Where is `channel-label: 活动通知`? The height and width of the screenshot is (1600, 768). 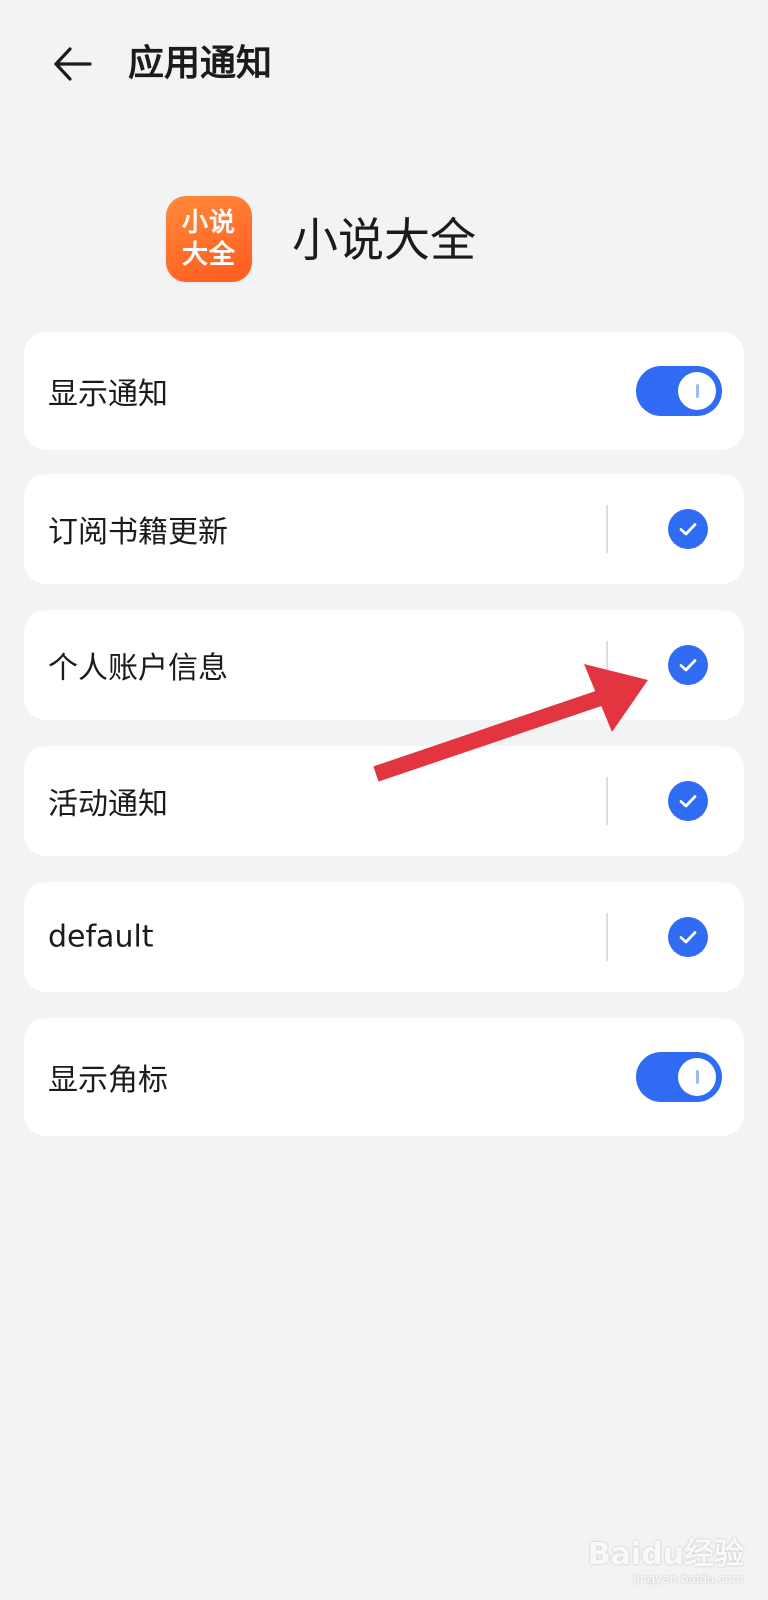
channel-label: 活动通知 is located at coordinates (108, 804).